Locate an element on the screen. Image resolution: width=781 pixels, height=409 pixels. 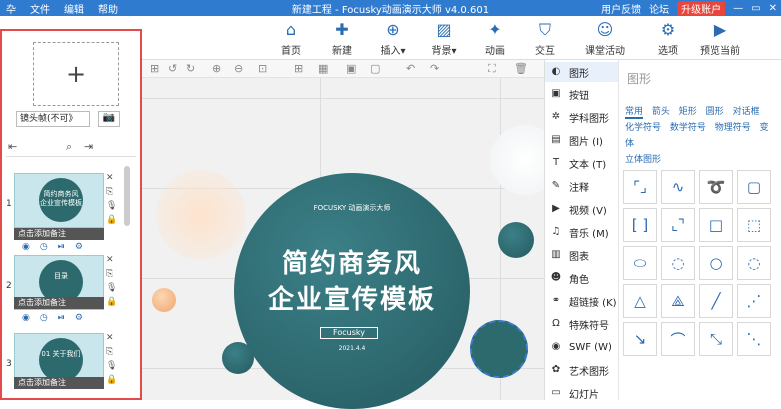
bracket-corners-shape: ⌜⌟ is located at coordinates (640, 187).